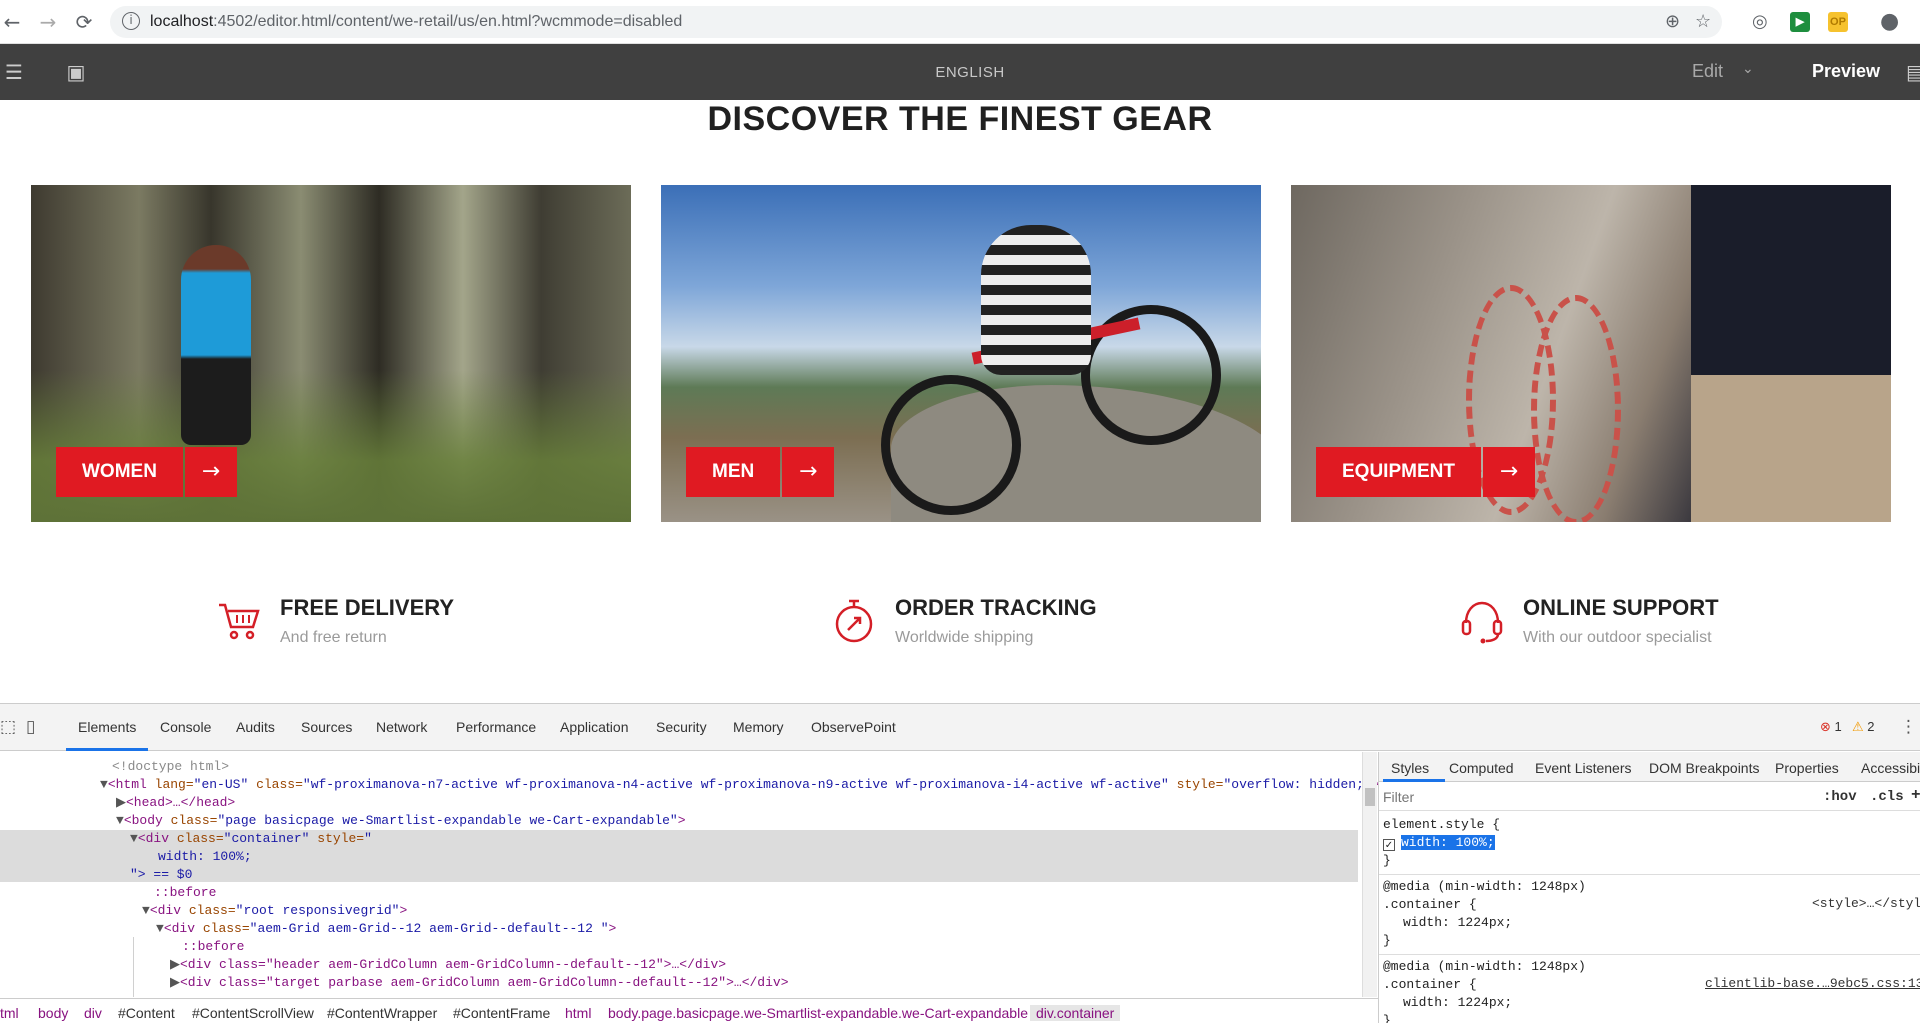 The width and height of the screenshot is (1920, 1023). I want to click on women-cta: WOMEN →, so click(146, 472).